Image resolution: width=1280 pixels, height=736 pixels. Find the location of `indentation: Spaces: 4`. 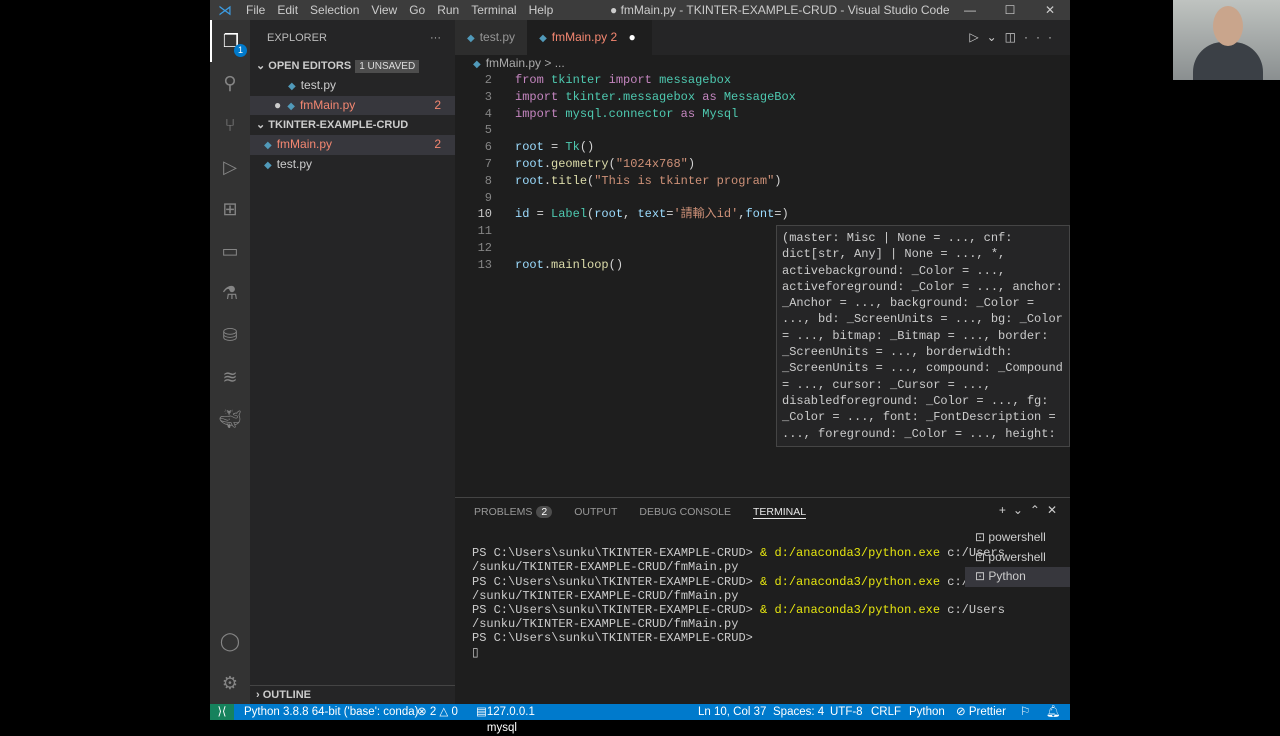

indentation: Spaces: 4 is located at coordinates (798, 712).